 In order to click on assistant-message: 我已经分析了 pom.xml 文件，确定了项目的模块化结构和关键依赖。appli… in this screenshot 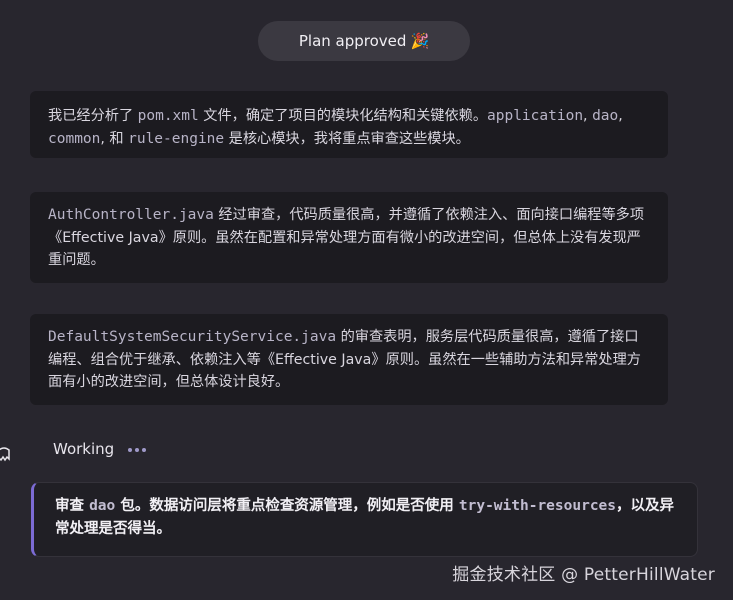, I will do `click(349, 124)`.